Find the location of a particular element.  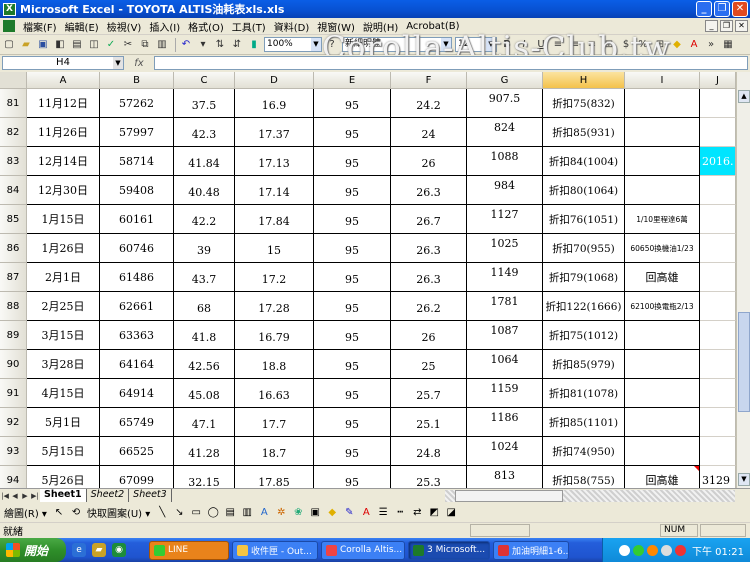

font-name-select: 新細明體 ▼ is located at coordinates (397, 44).